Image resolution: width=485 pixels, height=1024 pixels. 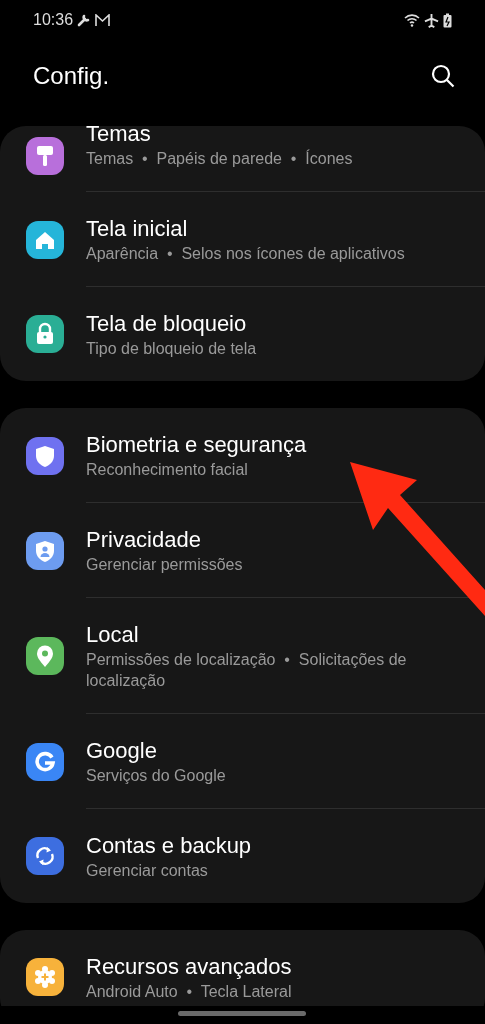 I want to click on settings-item: Recursos avançados Android Auto • Tecla Lateral, so click(x=242, y=968).